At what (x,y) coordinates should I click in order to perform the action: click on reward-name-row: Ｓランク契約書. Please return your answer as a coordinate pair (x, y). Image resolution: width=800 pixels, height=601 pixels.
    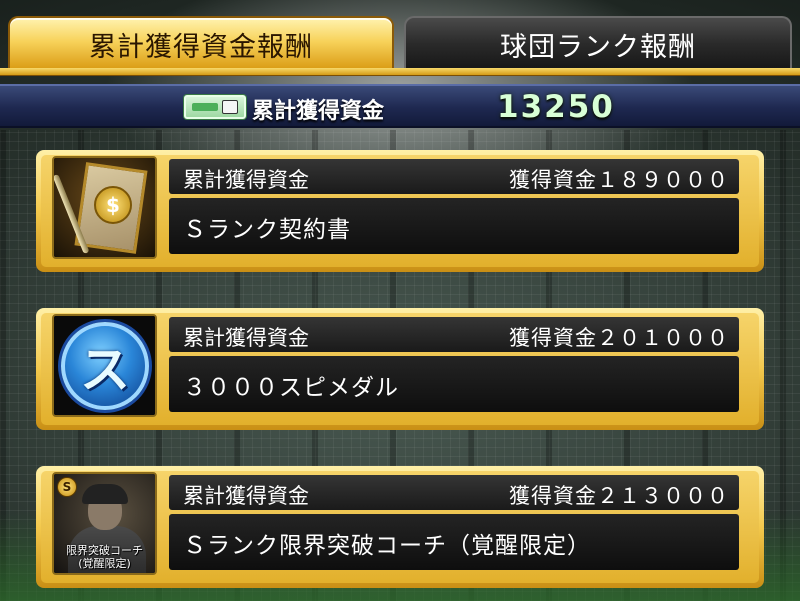
    Looking at the image, I should click on (454, 226).